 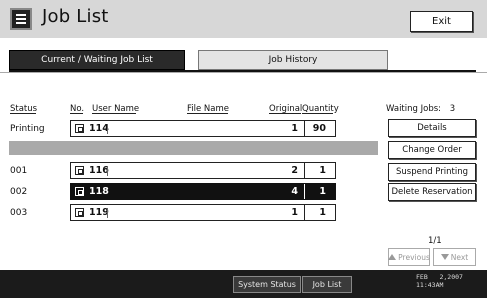 I want to click on previous-label: Previous, so click(x=414, y=257).